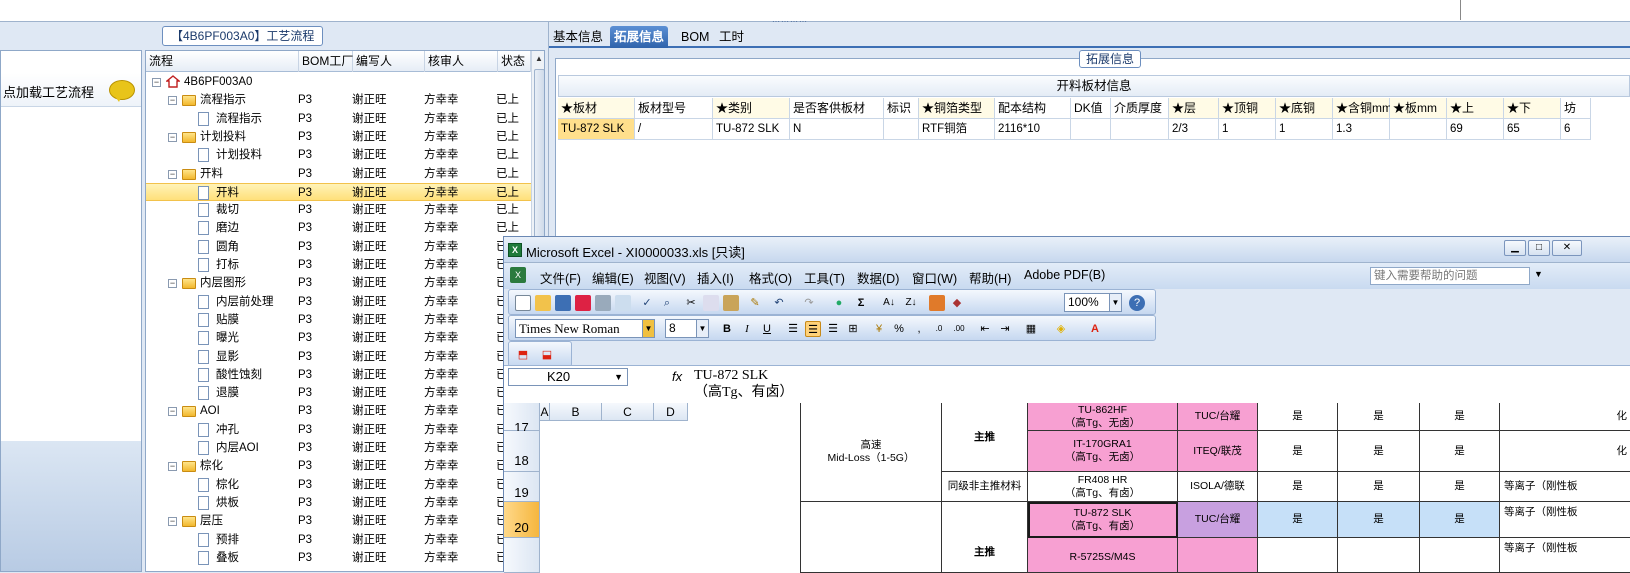 The image size is (1630, 573). Describe the element at coordinates (568, 377) in the screenshot. I see `name-box: K20 ▼` at that location.